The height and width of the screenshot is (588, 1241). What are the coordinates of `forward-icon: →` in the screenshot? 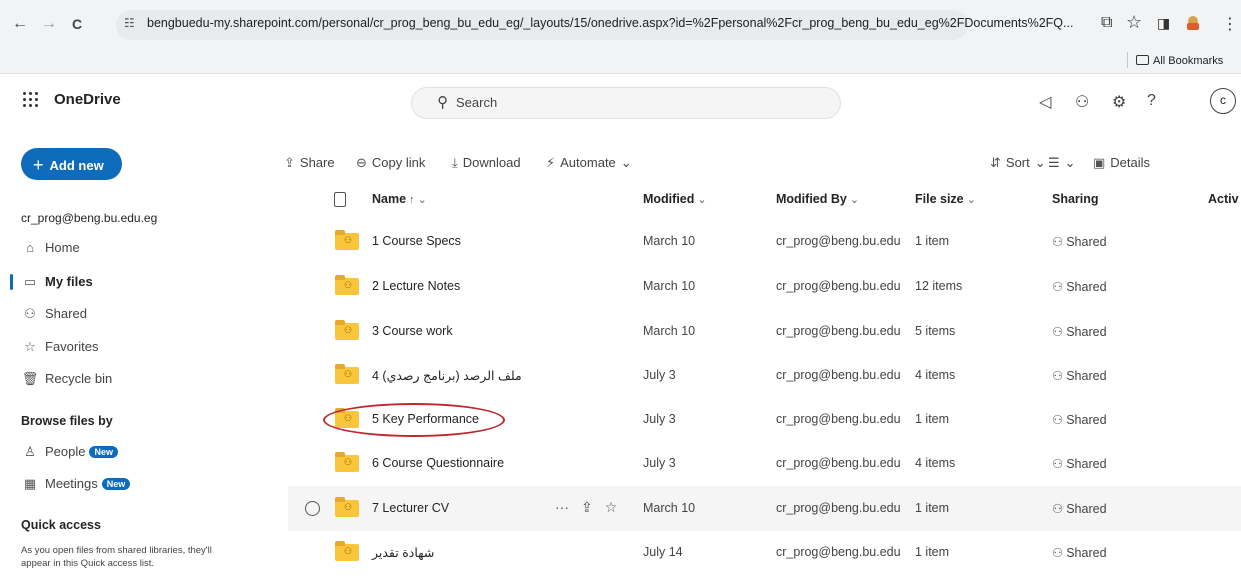 It's located at (49, 24).